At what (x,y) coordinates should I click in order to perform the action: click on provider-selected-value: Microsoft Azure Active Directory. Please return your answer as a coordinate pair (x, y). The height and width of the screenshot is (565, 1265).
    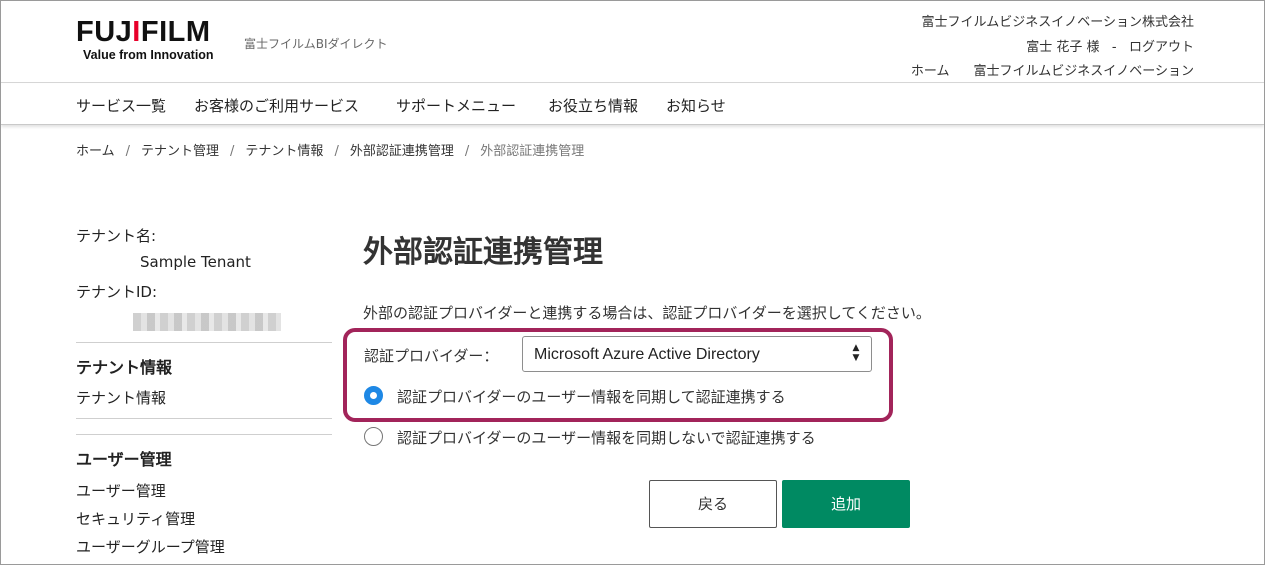
    Looking at the image, I should click on (647, 354).